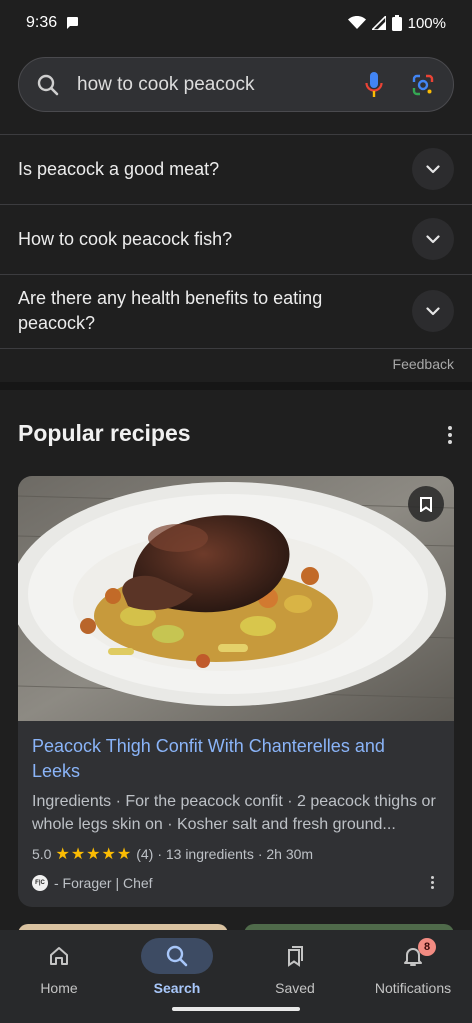 This screenshot has height=1023, width=472. Describe the element at coordinates (177, 988) in the screenshot. I see `nav-label: Search` at that location.